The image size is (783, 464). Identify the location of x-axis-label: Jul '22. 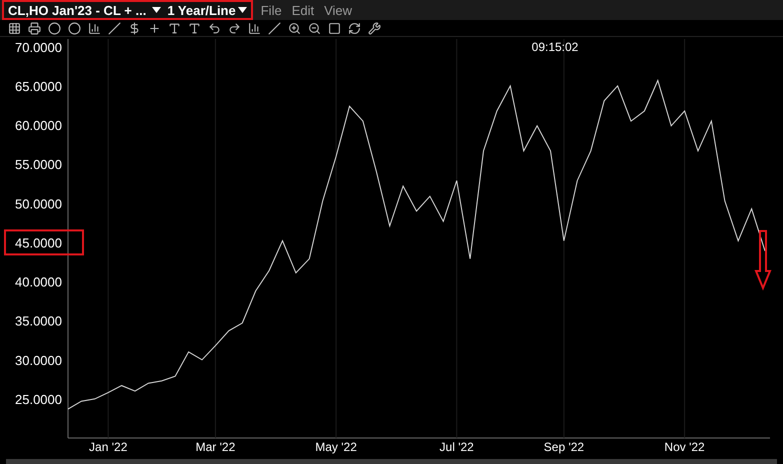
(457, 447).